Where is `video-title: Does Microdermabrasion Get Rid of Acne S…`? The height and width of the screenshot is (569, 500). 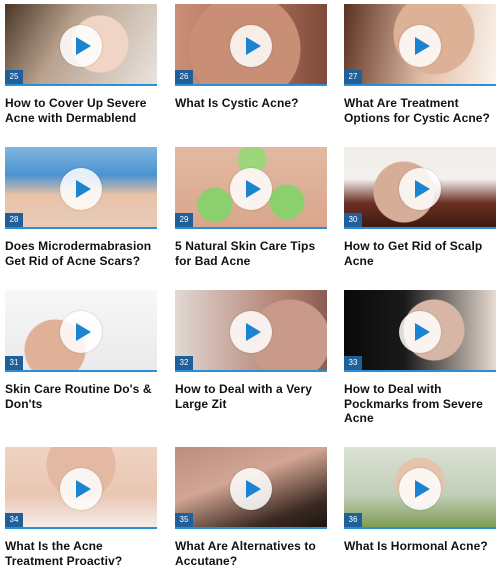 video-title: Does Microdermabrasion Get Rid of Acne S… is located at coordinates (81, 253).